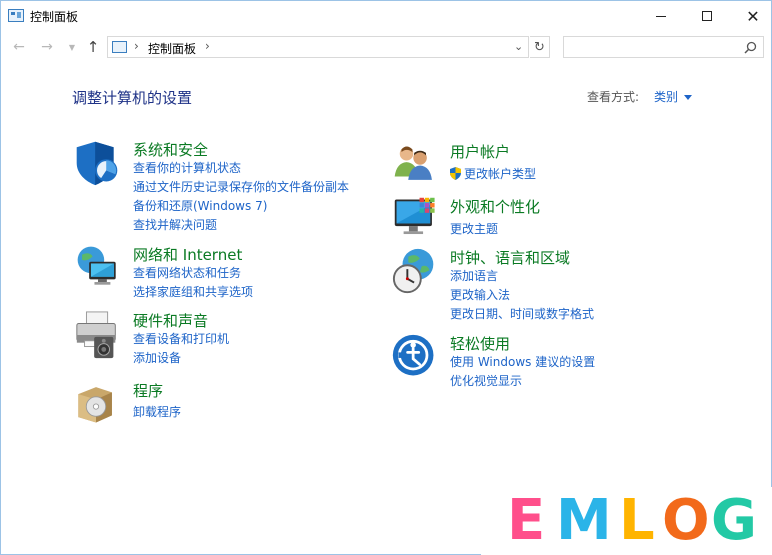 This screenshot has width=772, height=555. I want to click on appearance-monitor-icon, so click(416, 219).